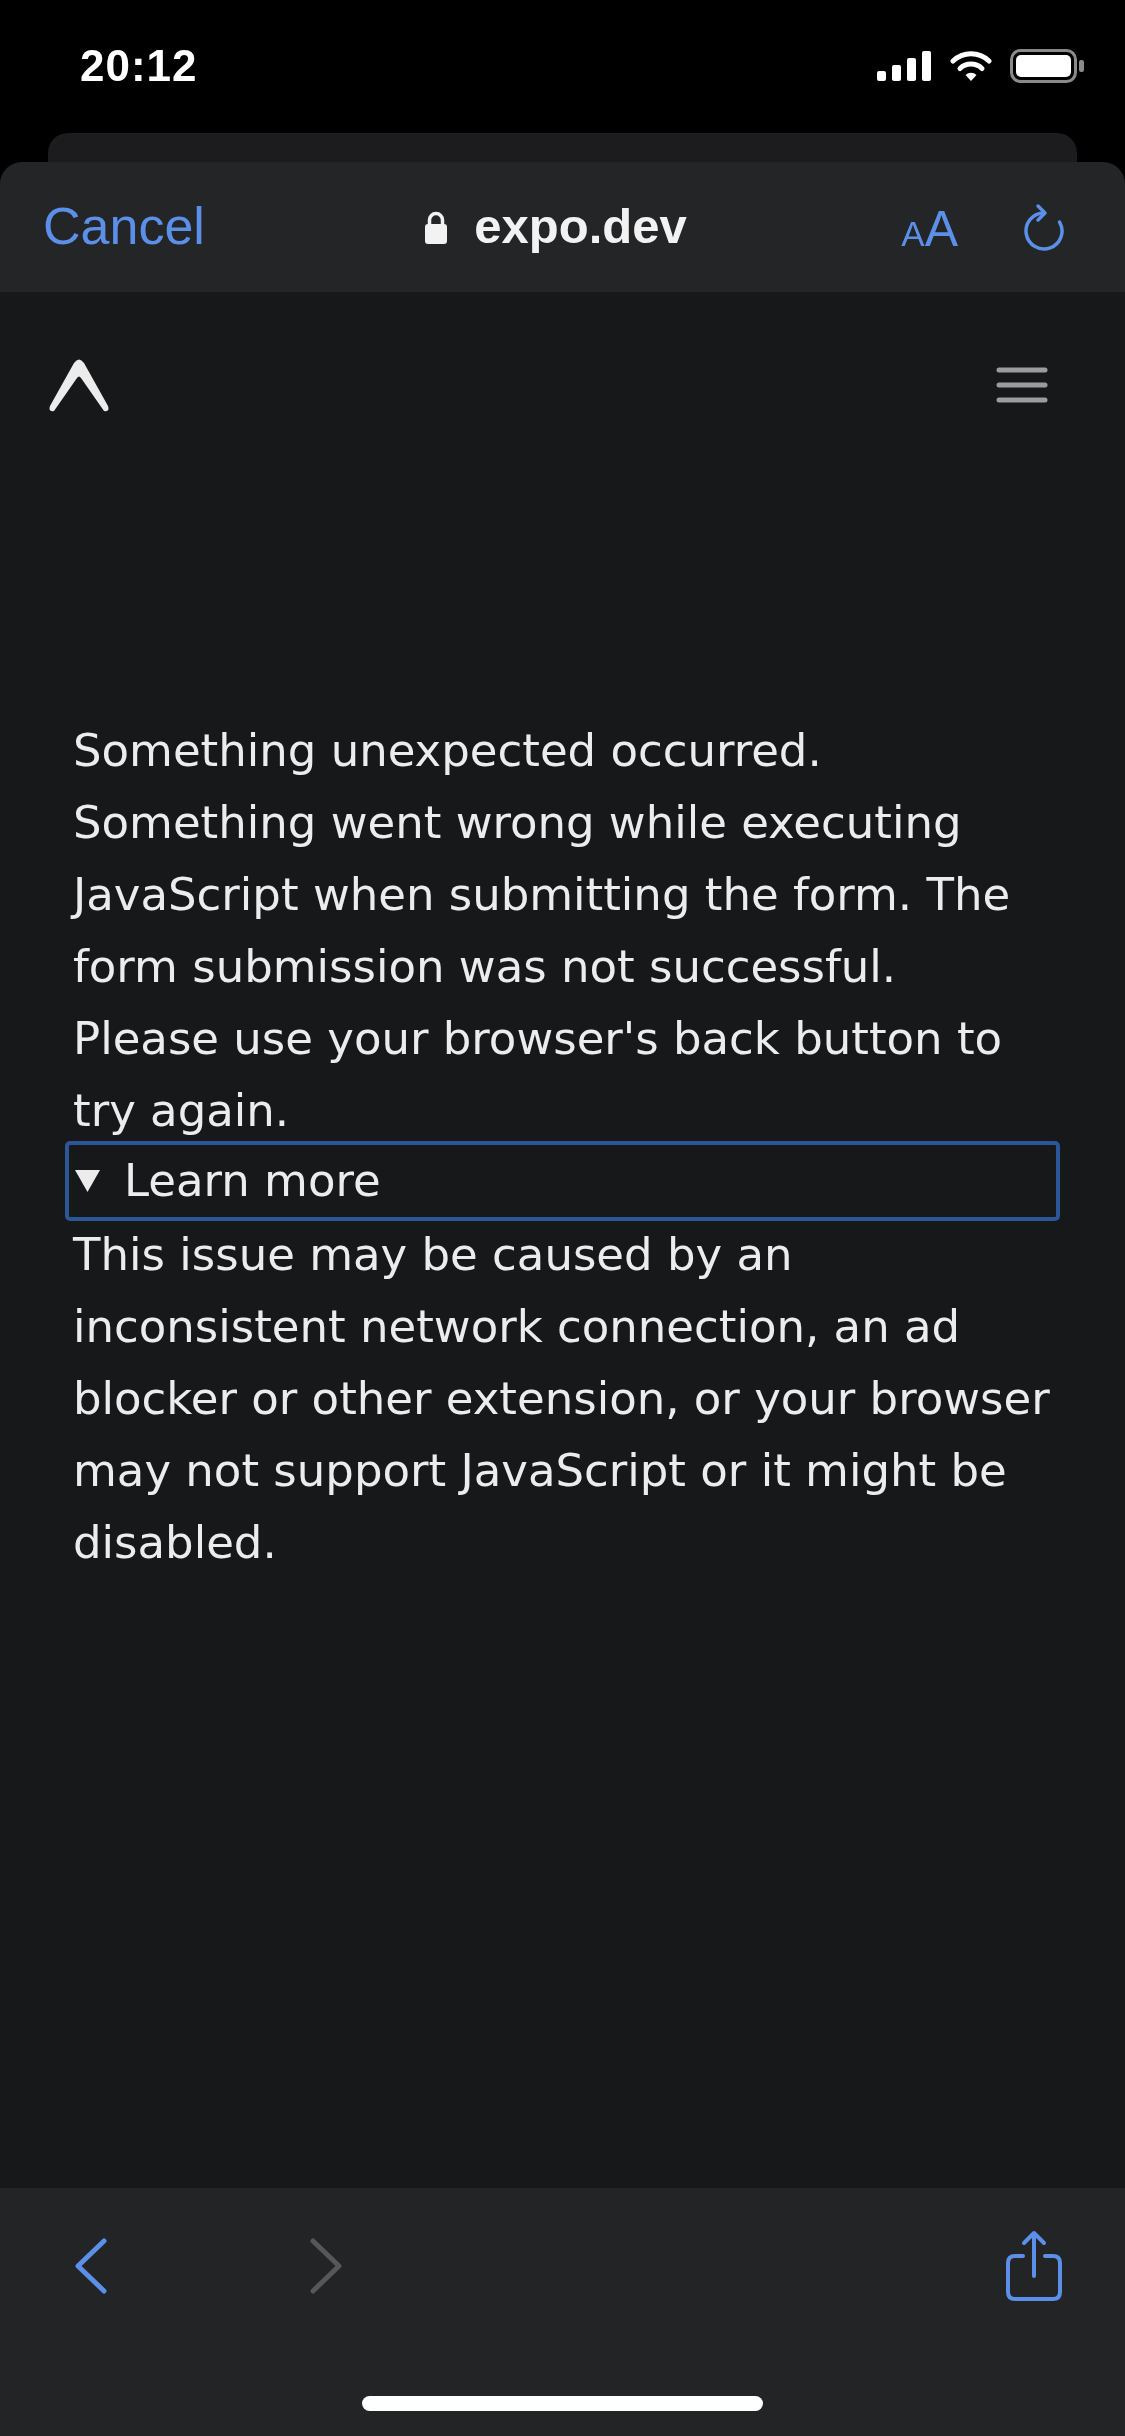 This screenshot has width=1125, height=2436. What do you see at coordinates (580, 227) in the screenshot?
I see `url-text: expo.dev` at bounding box center [580, 227].